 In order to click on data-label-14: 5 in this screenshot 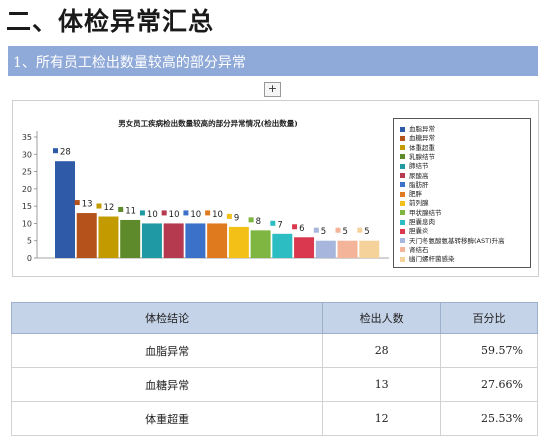, I will do `click(366, 232)`.